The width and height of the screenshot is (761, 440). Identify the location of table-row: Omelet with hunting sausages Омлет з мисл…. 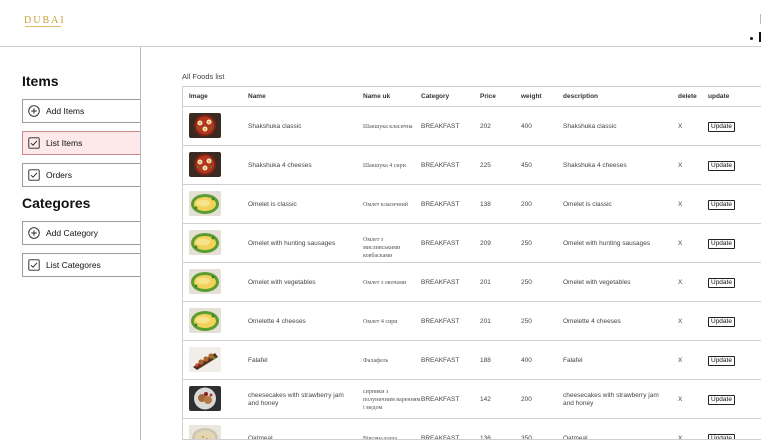
(472, 243).